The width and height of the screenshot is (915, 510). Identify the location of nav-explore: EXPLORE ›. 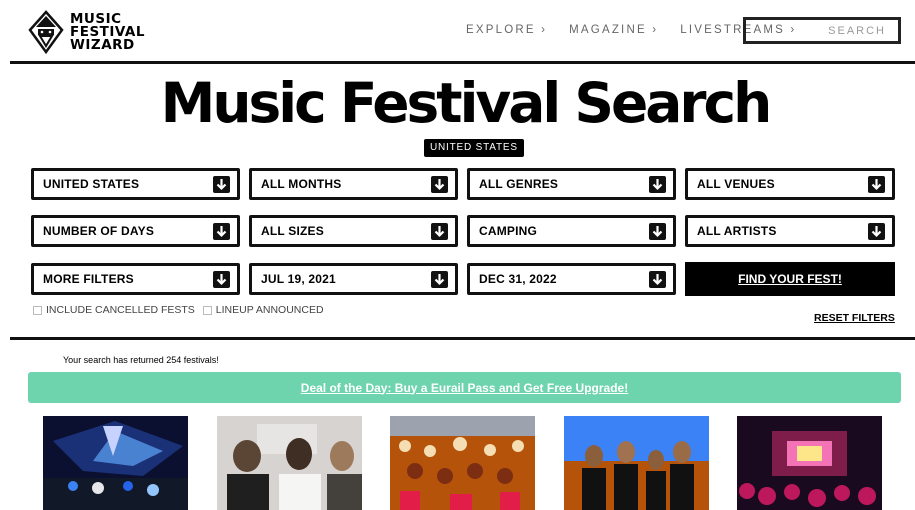
(506, 30).